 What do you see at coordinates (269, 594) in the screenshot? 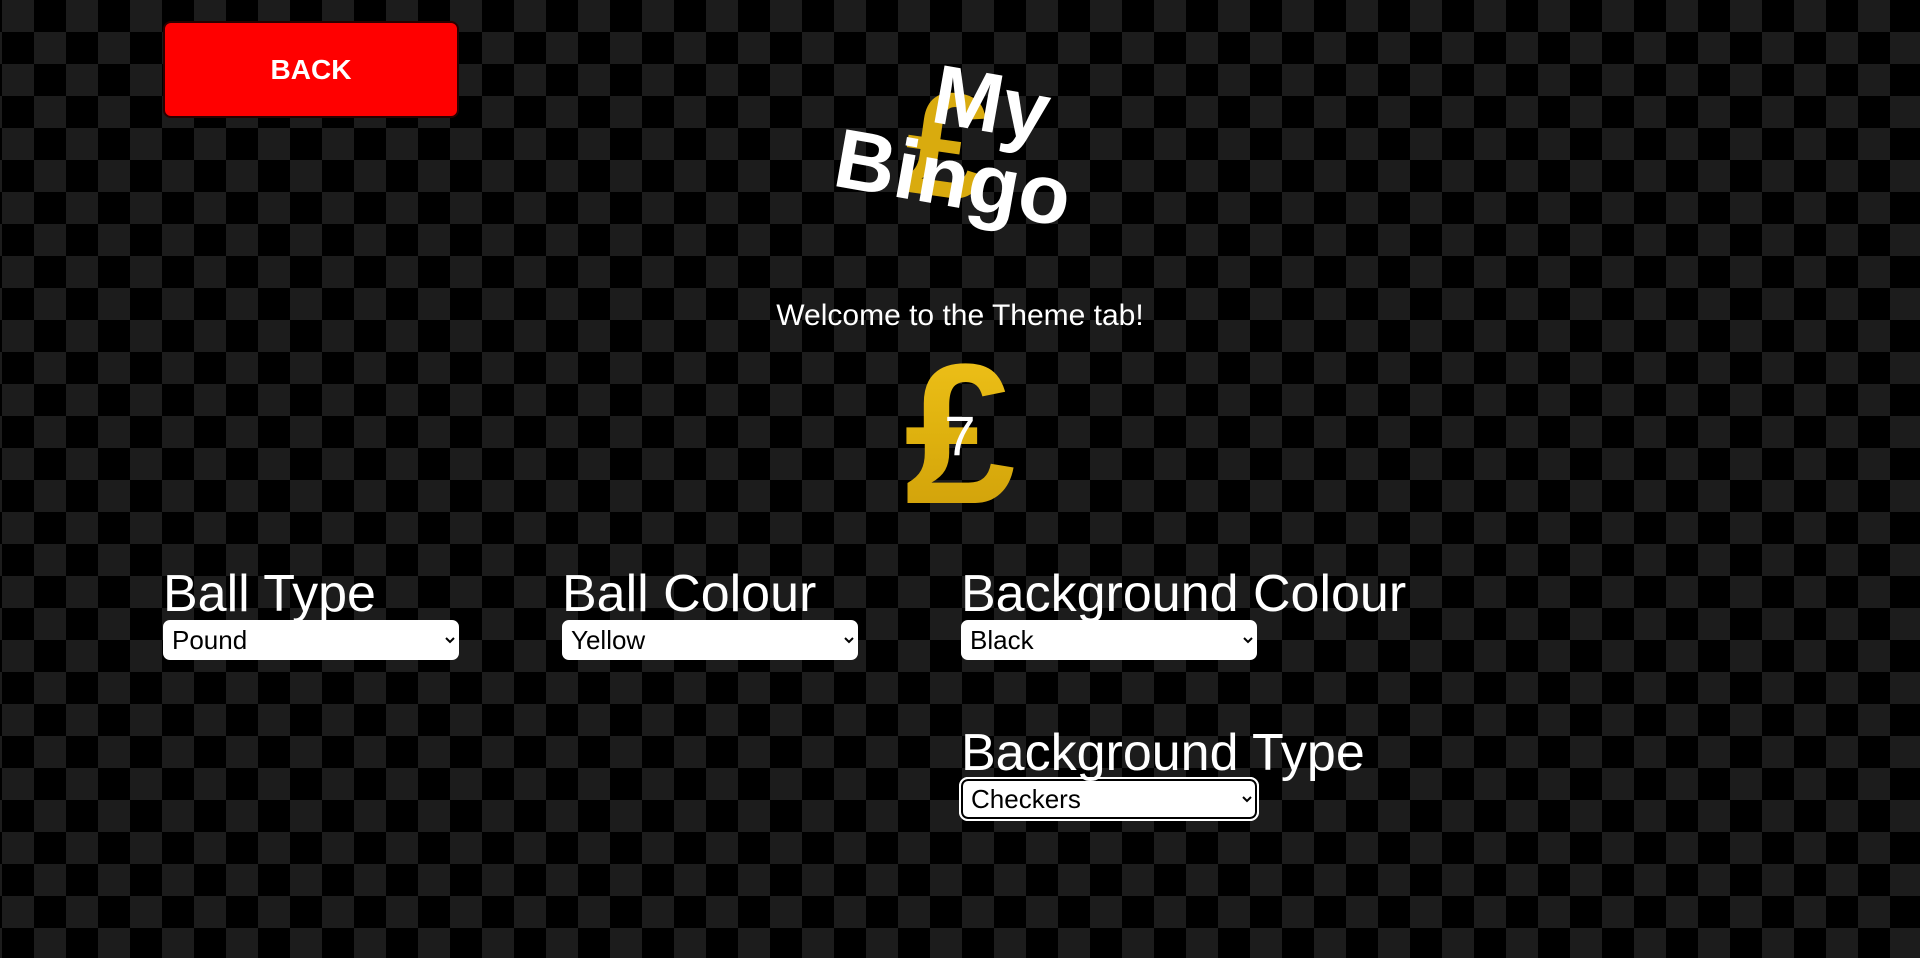
I see `ball-type-label: Ball Type` at bounding box center [269, 594].